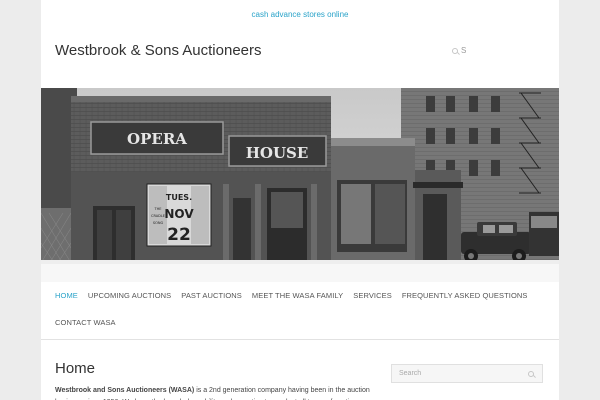  I want to click on sign-house: HOUSE, so click(277, 153).